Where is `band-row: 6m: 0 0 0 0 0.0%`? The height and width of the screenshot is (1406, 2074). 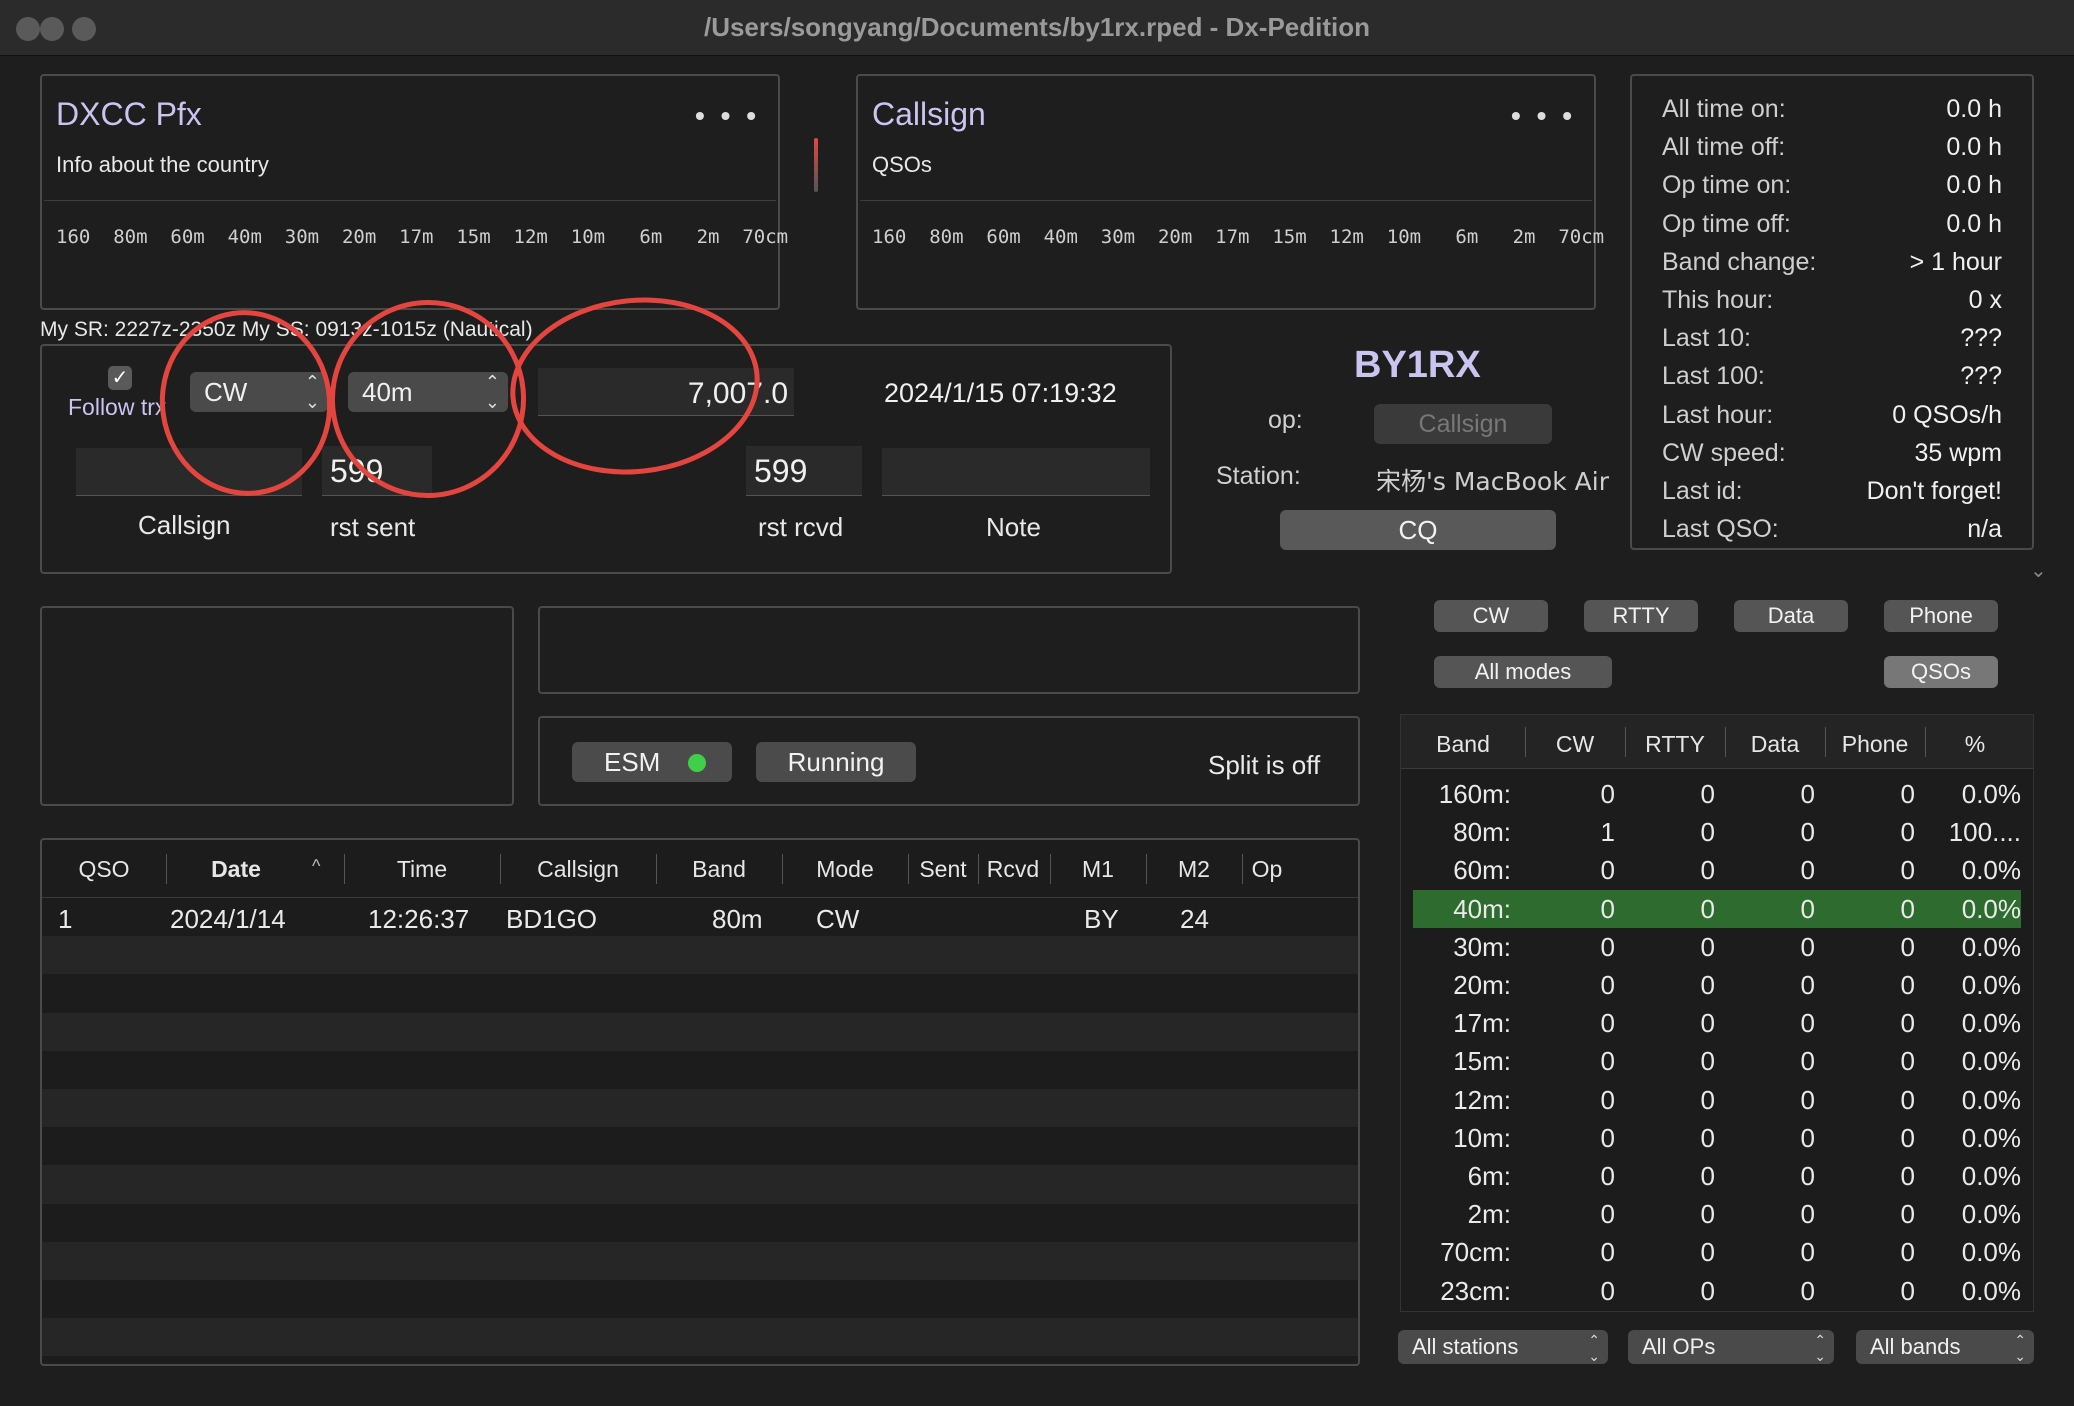
band-row: 6m: 0 0 0 0 0.0% is located at coordinates (1717, 1176).